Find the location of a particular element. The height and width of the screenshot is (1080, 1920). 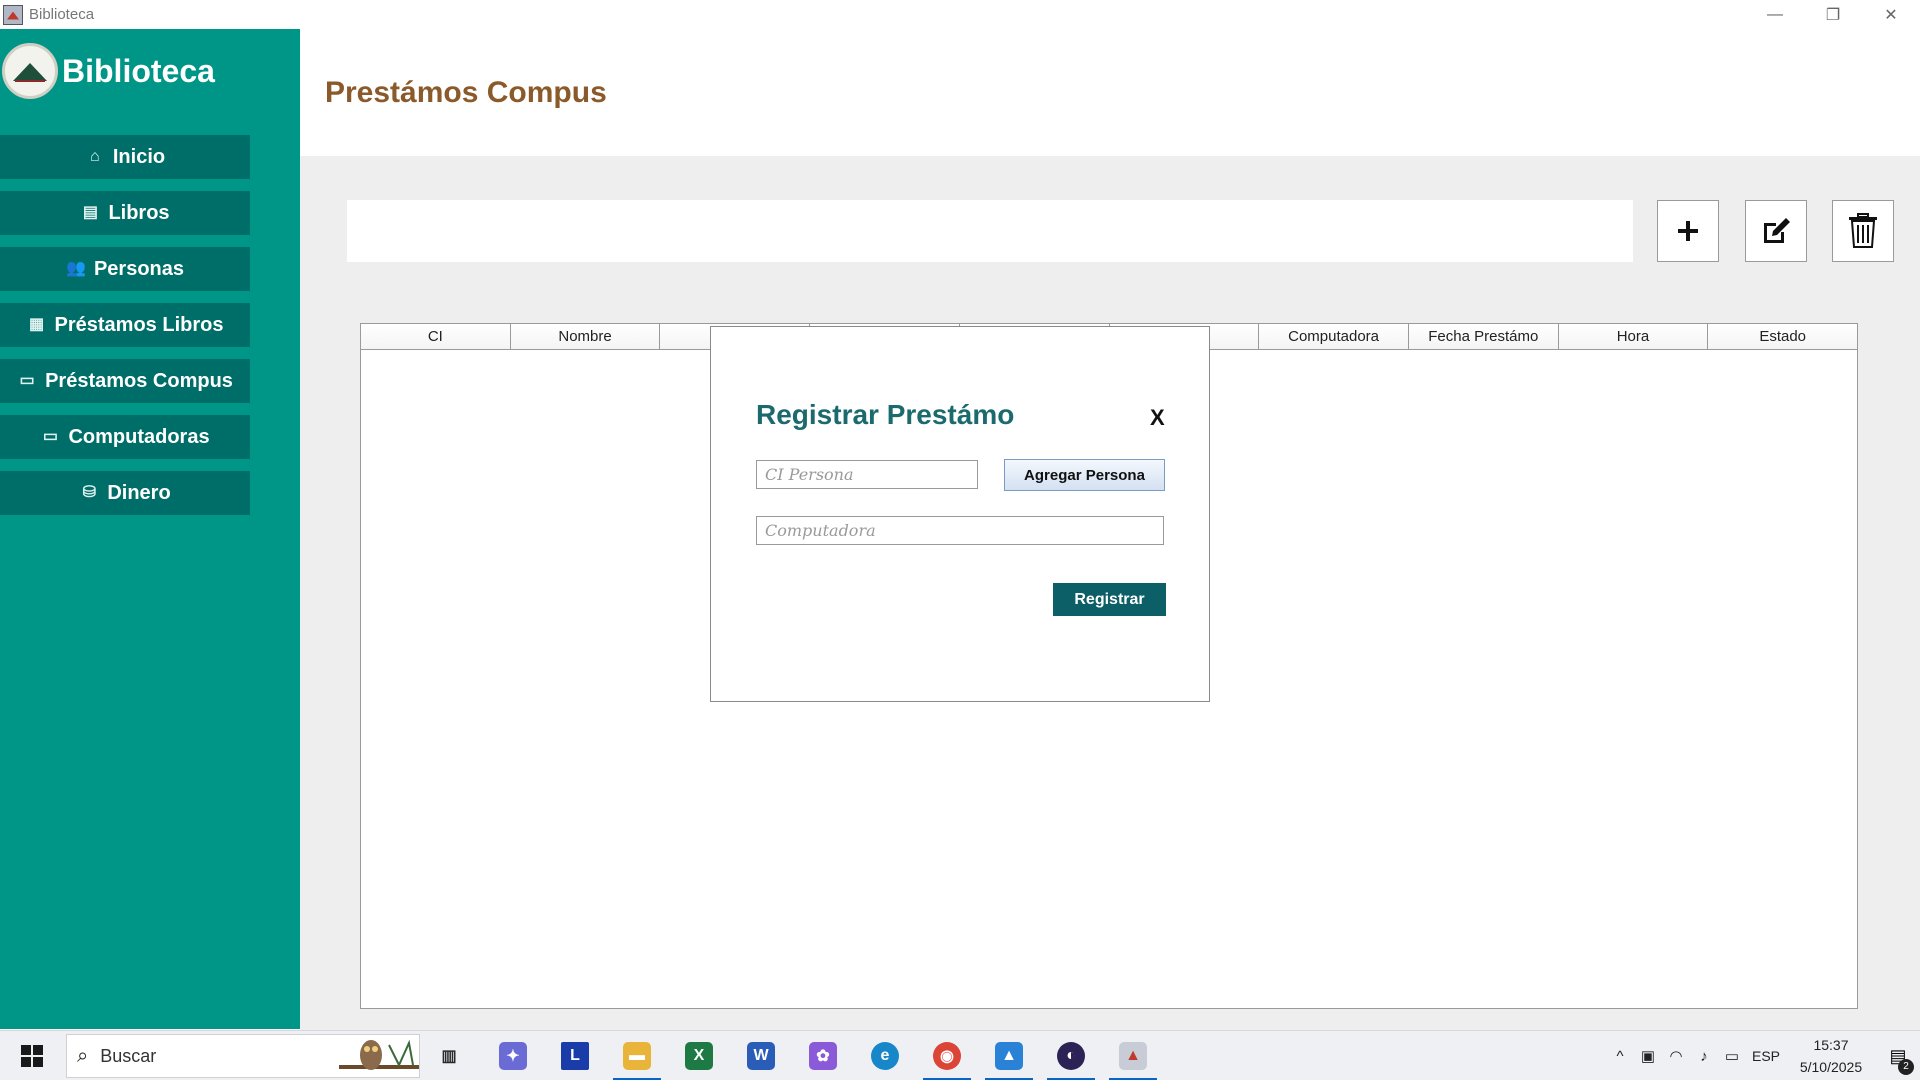

book-icon: ▤ is located at coordinates (90, 212).